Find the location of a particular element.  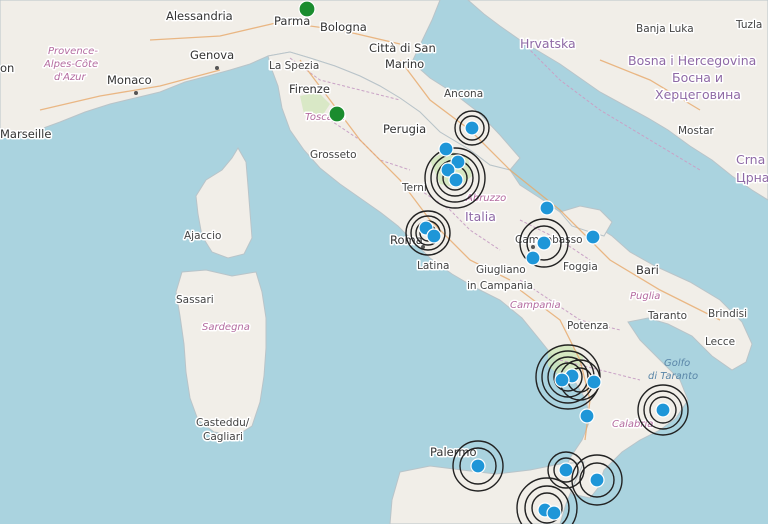

label-monaco: Monaco is located at coordinates (129, 80).